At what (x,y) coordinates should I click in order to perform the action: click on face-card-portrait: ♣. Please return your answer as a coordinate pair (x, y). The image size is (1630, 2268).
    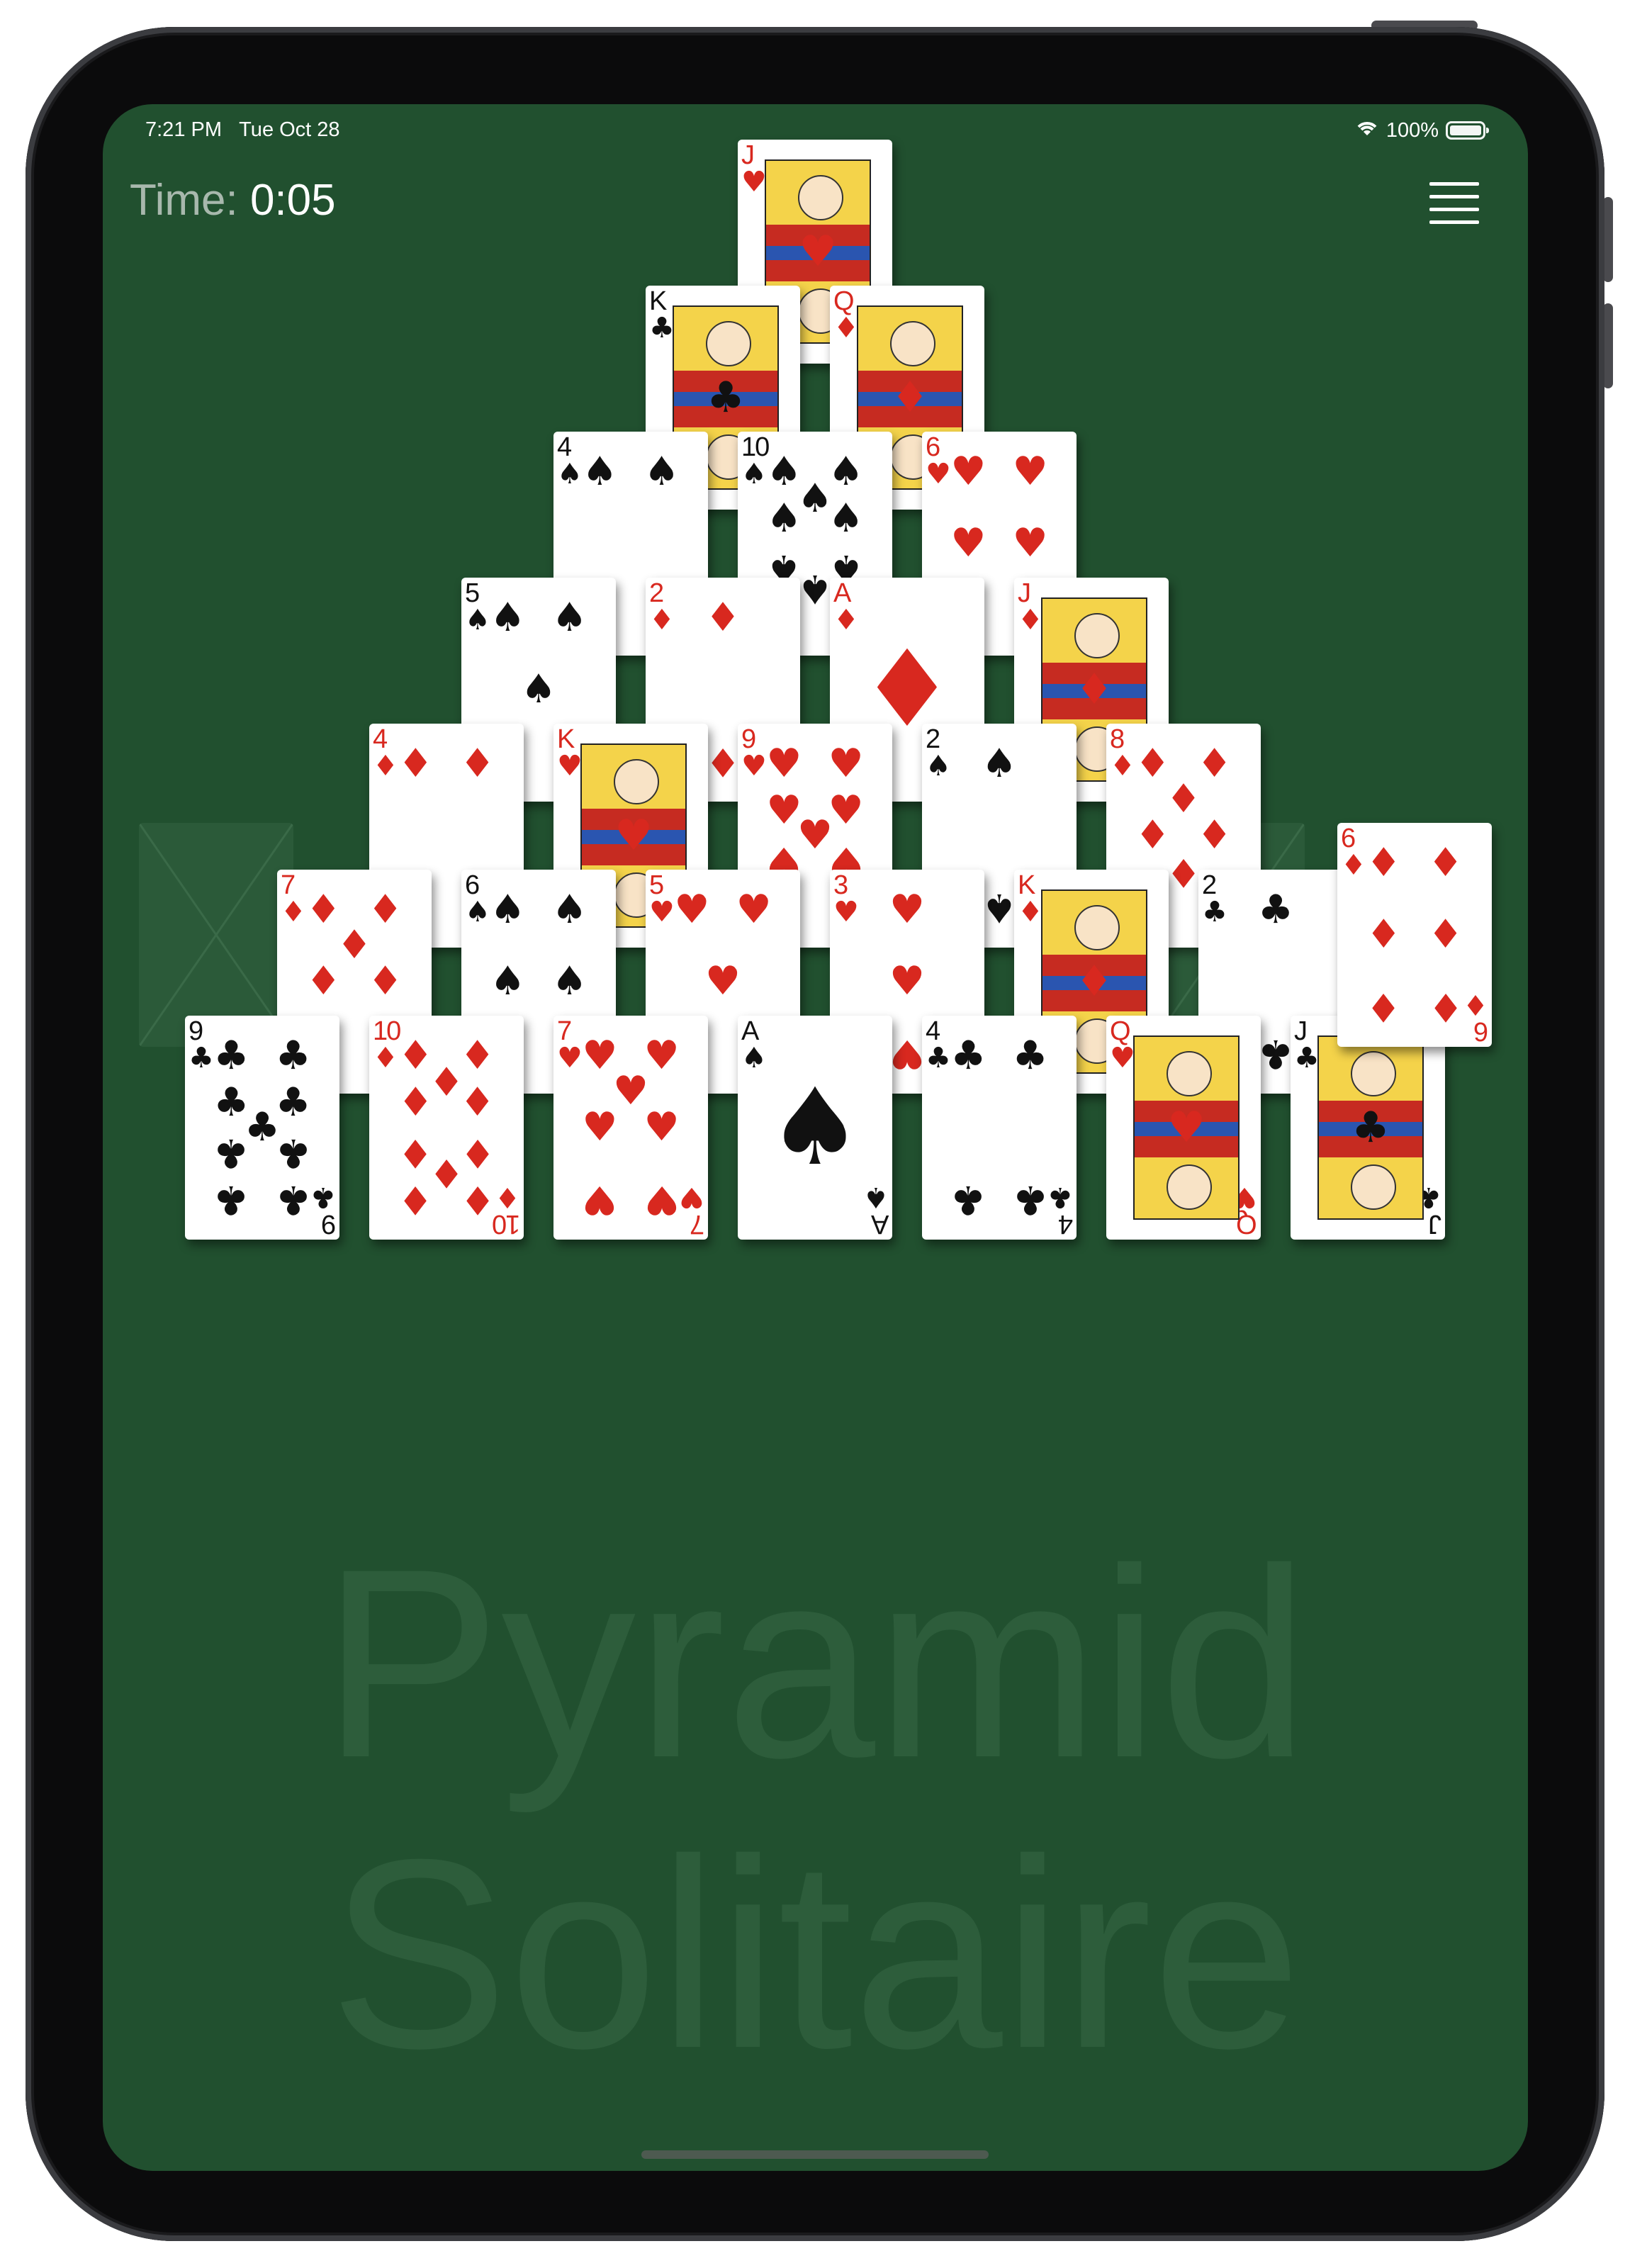
    Looking at the image, I should click on (1370, 1127).